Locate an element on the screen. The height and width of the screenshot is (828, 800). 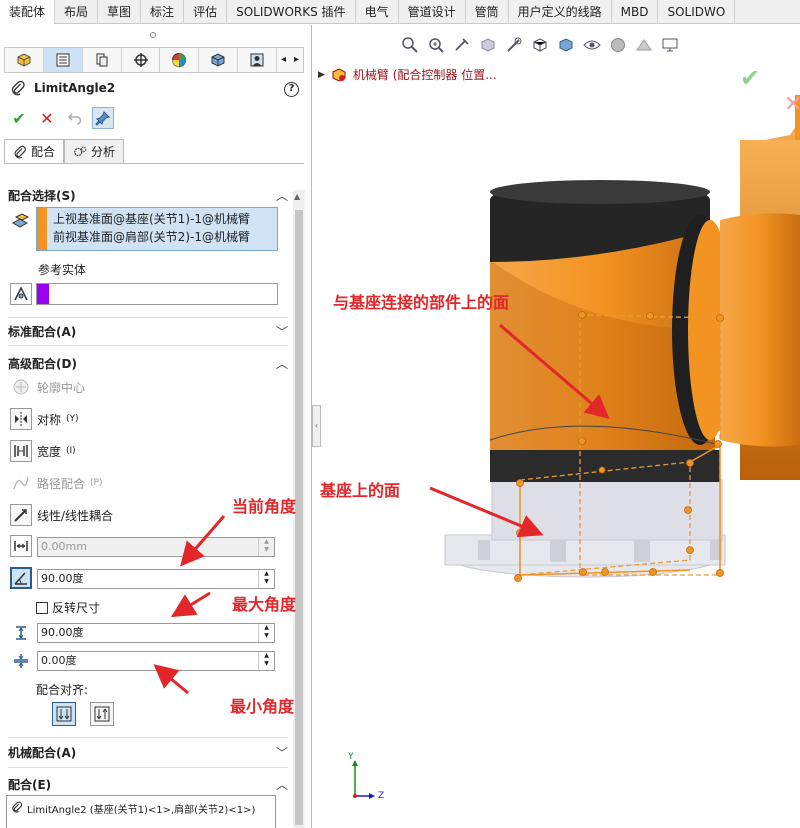
display-manager-tab is located at coordinates (180, 60).